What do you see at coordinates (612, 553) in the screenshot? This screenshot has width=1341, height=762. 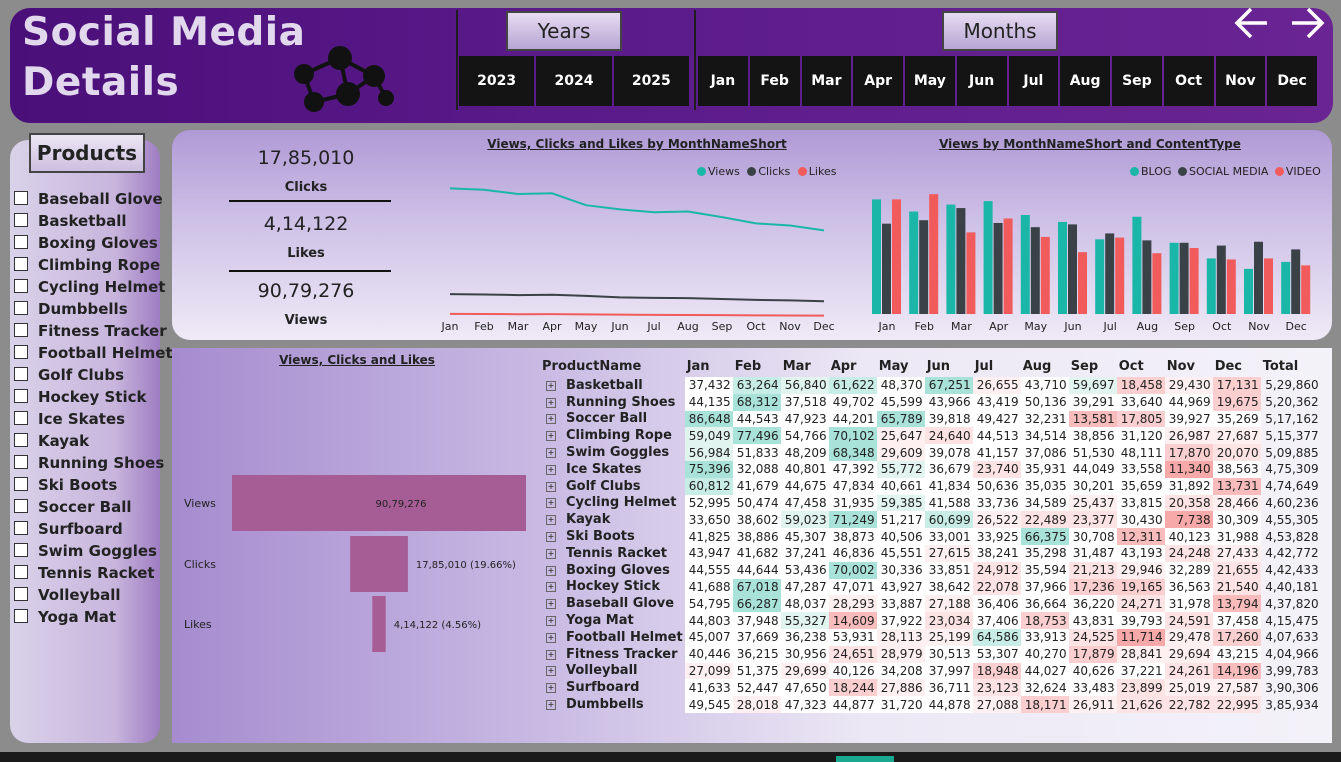 I see `matrix-product-cell: + Tennis Racket` at bounding box center [612, 553].